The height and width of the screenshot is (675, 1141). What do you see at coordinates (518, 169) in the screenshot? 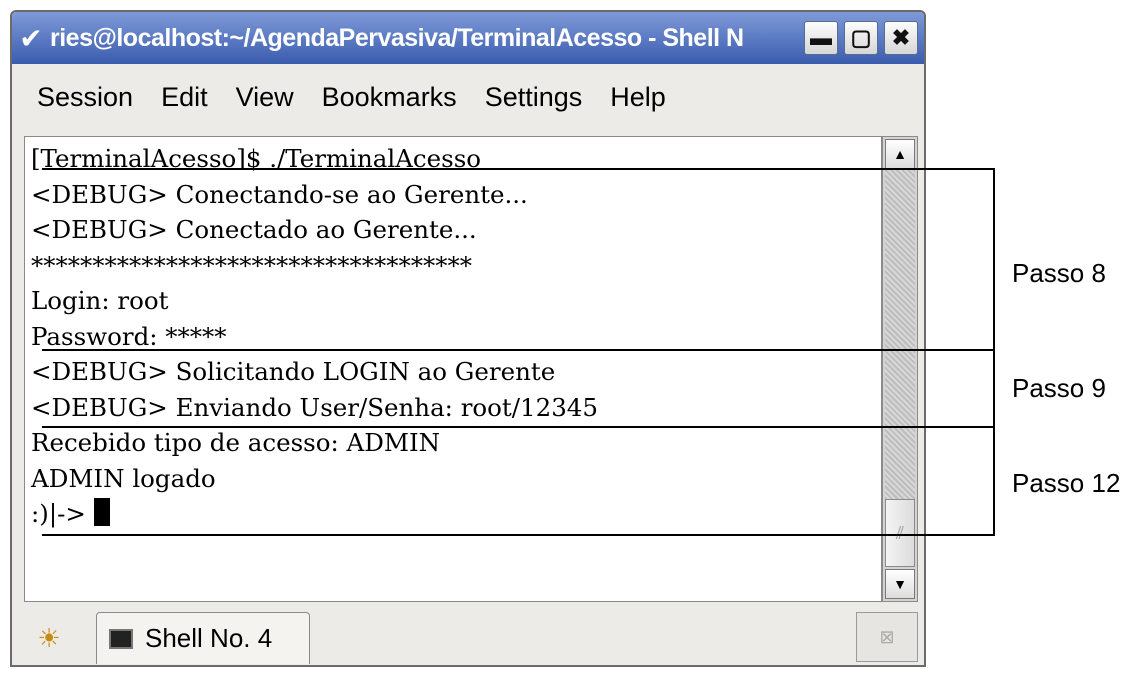
I see `passo8-top-line` at bounding box center [518, 169].